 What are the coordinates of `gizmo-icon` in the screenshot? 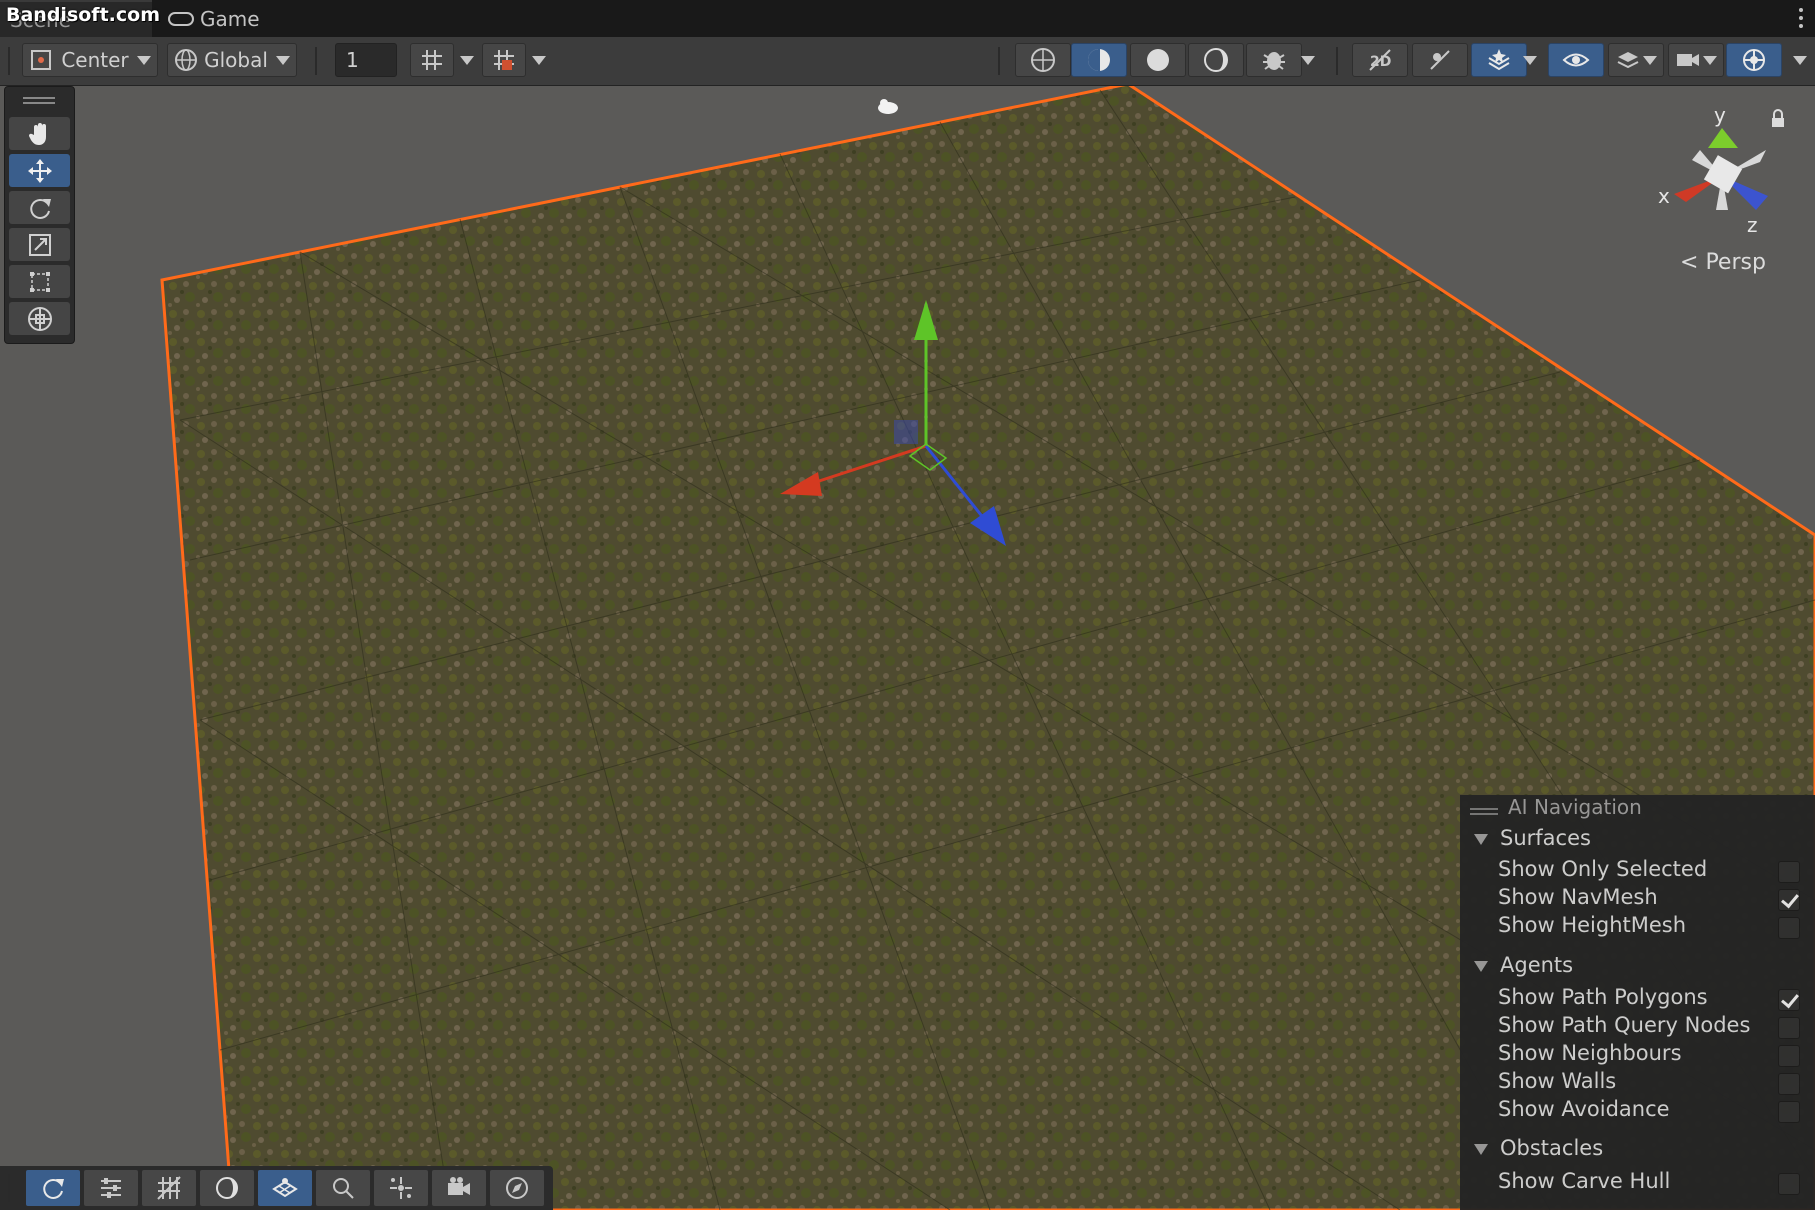 It's located at (1754, 60).